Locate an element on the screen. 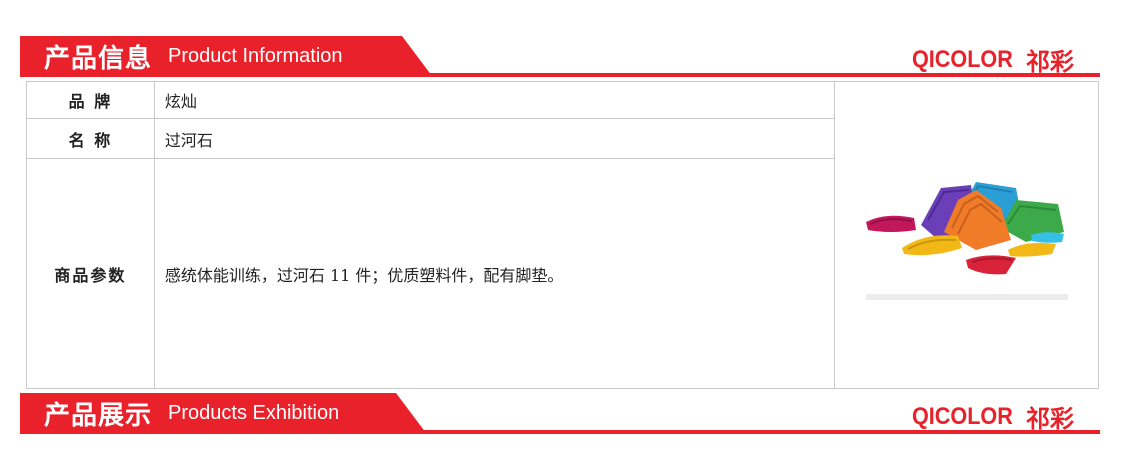 This screenshot has width=1122, height=472. brand-value: 炫灿 is located at coordinates (494, 100).